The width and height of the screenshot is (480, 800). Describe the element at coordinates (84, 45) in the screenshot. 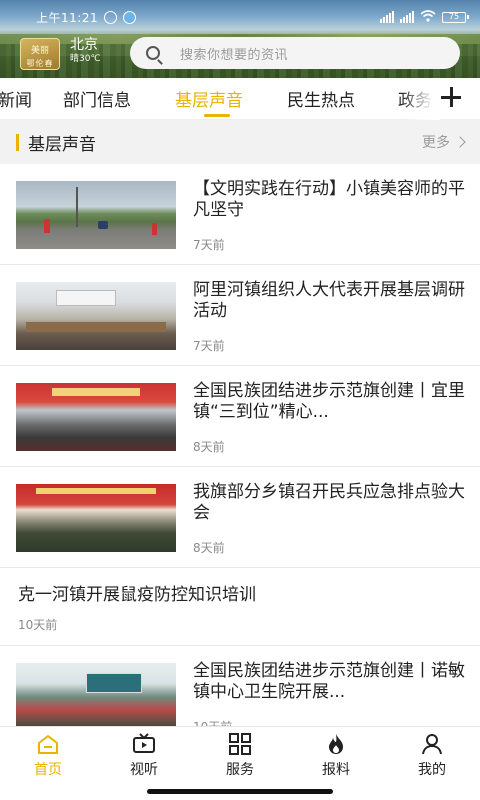

I see `city-name: 北京` at that location.